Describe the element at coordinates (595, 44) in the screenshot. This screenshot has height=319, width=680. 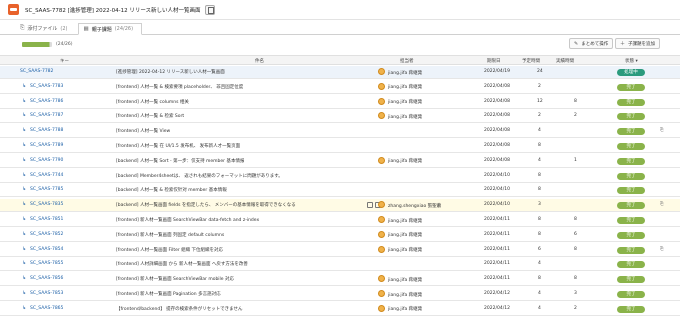
I see `bulk-operation-label: まとめて操作` at that location.